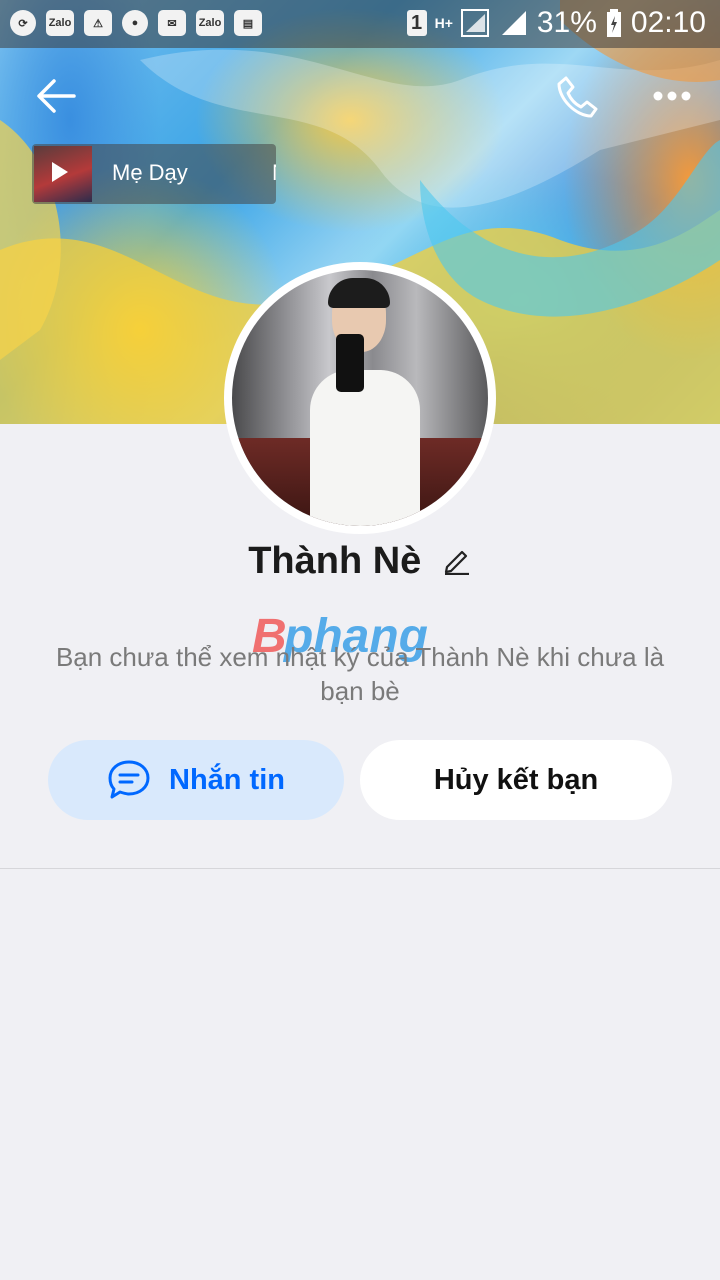 The height and width of the screenshot is (1280, 720). Describe the element at coordinates (150, 172) in the screenshot. I see `music-title: Mẹ Dạy` at that location.